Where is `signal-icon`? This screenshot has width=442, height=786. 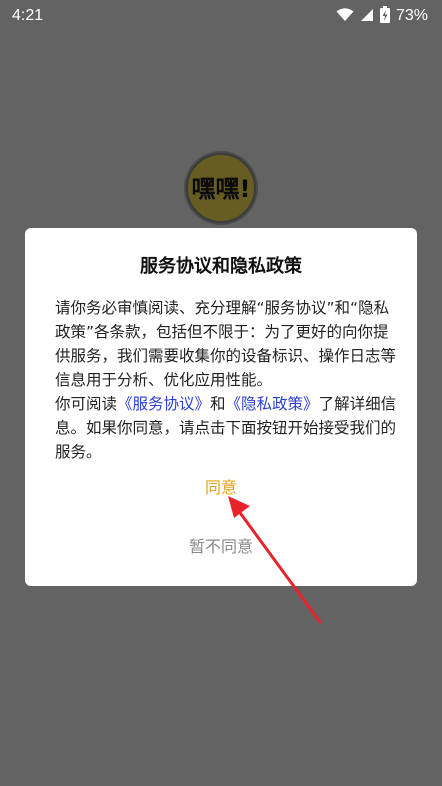
signal-icon is located at coordinates (367, 16).